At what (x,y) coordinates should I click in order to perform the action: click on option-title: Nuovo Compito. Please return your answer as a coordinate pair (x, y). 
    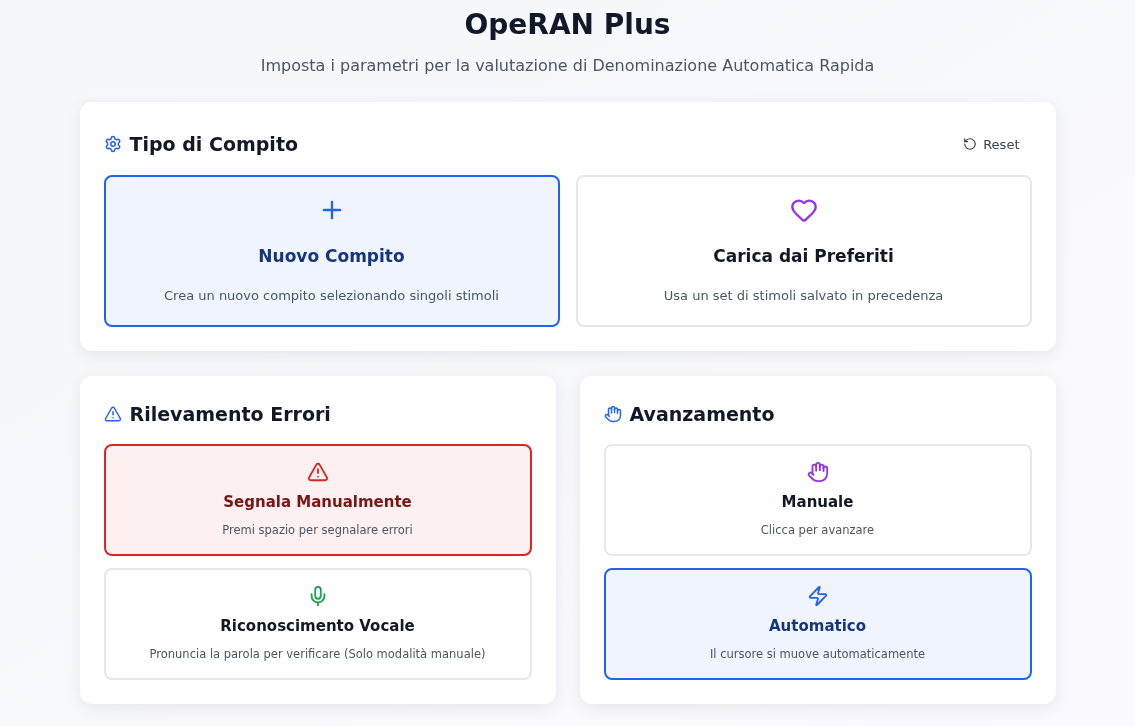
    Looking at the image, I should click on (331, 256).